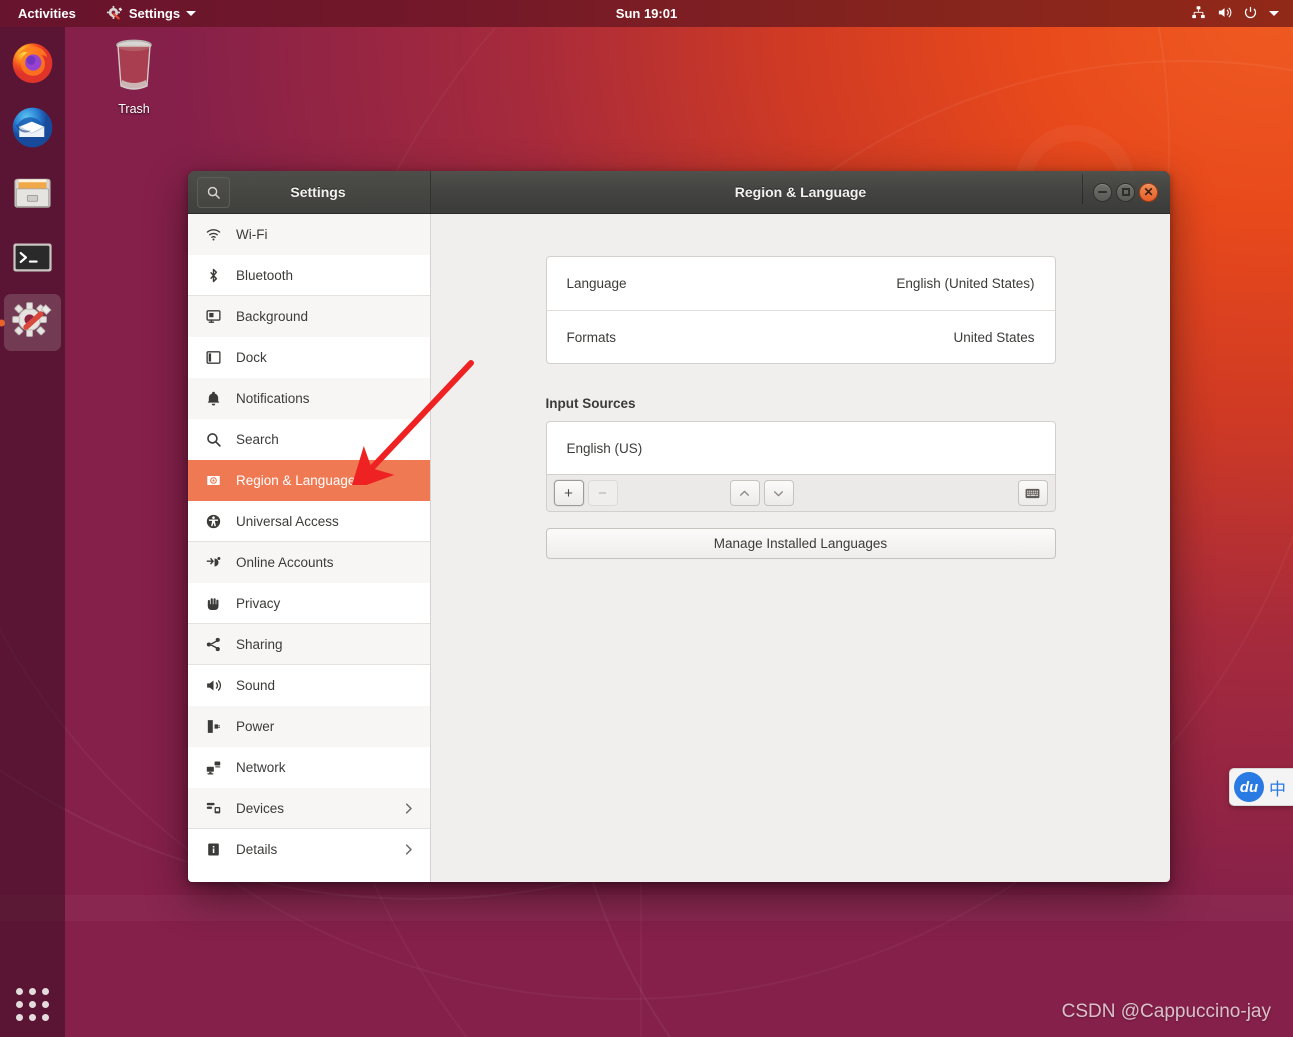 This screenshot has width=1293, height=1037. I want to click on sidebar-item-region-language: Region & Language, so click(309, 480).